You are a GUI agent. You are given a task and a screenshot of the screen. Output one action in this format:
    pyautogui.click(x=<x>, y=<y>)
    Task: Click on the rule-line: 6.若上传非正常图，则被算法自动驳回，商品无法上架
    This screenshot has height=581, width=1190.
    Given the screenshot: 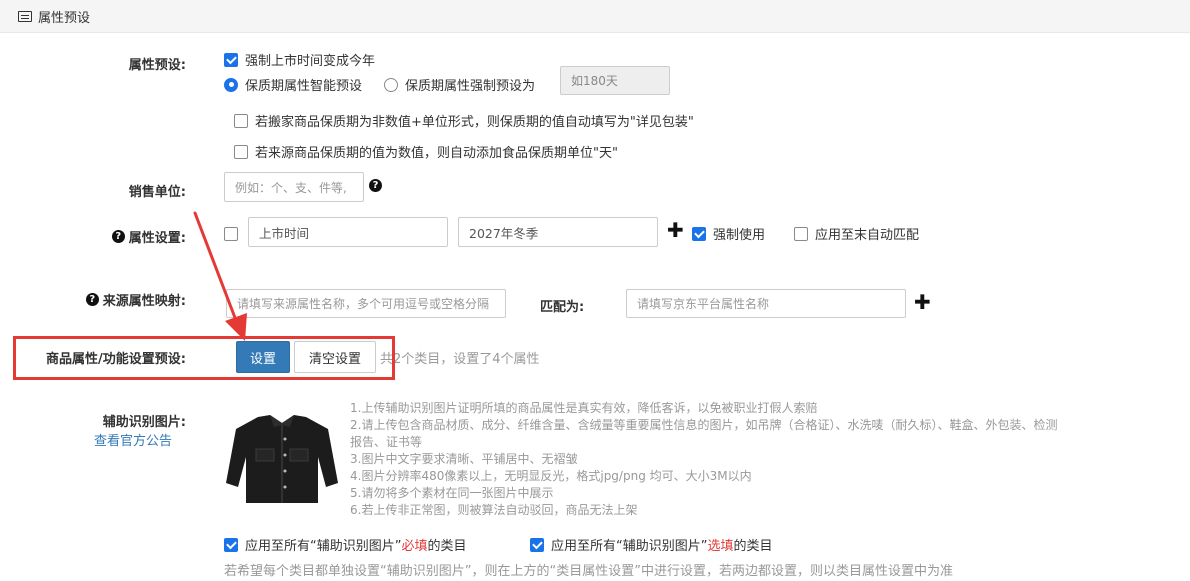 What is the action you would take?
    pyautogui.click(x=494, y=510)
    